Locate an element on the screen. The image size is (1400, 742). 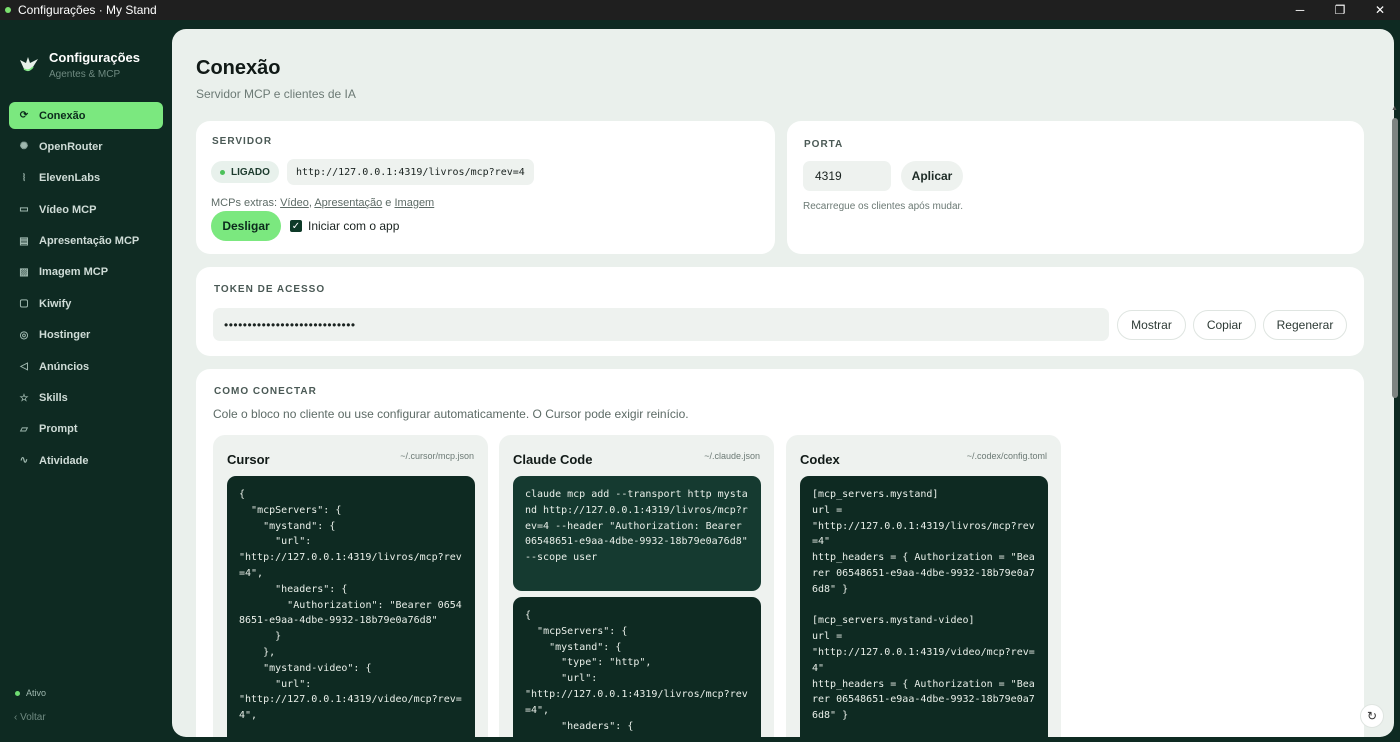
server-url: http://127.0.0.1:4319/livros/mcp?rev=4 is located at coordinates (410, 172).